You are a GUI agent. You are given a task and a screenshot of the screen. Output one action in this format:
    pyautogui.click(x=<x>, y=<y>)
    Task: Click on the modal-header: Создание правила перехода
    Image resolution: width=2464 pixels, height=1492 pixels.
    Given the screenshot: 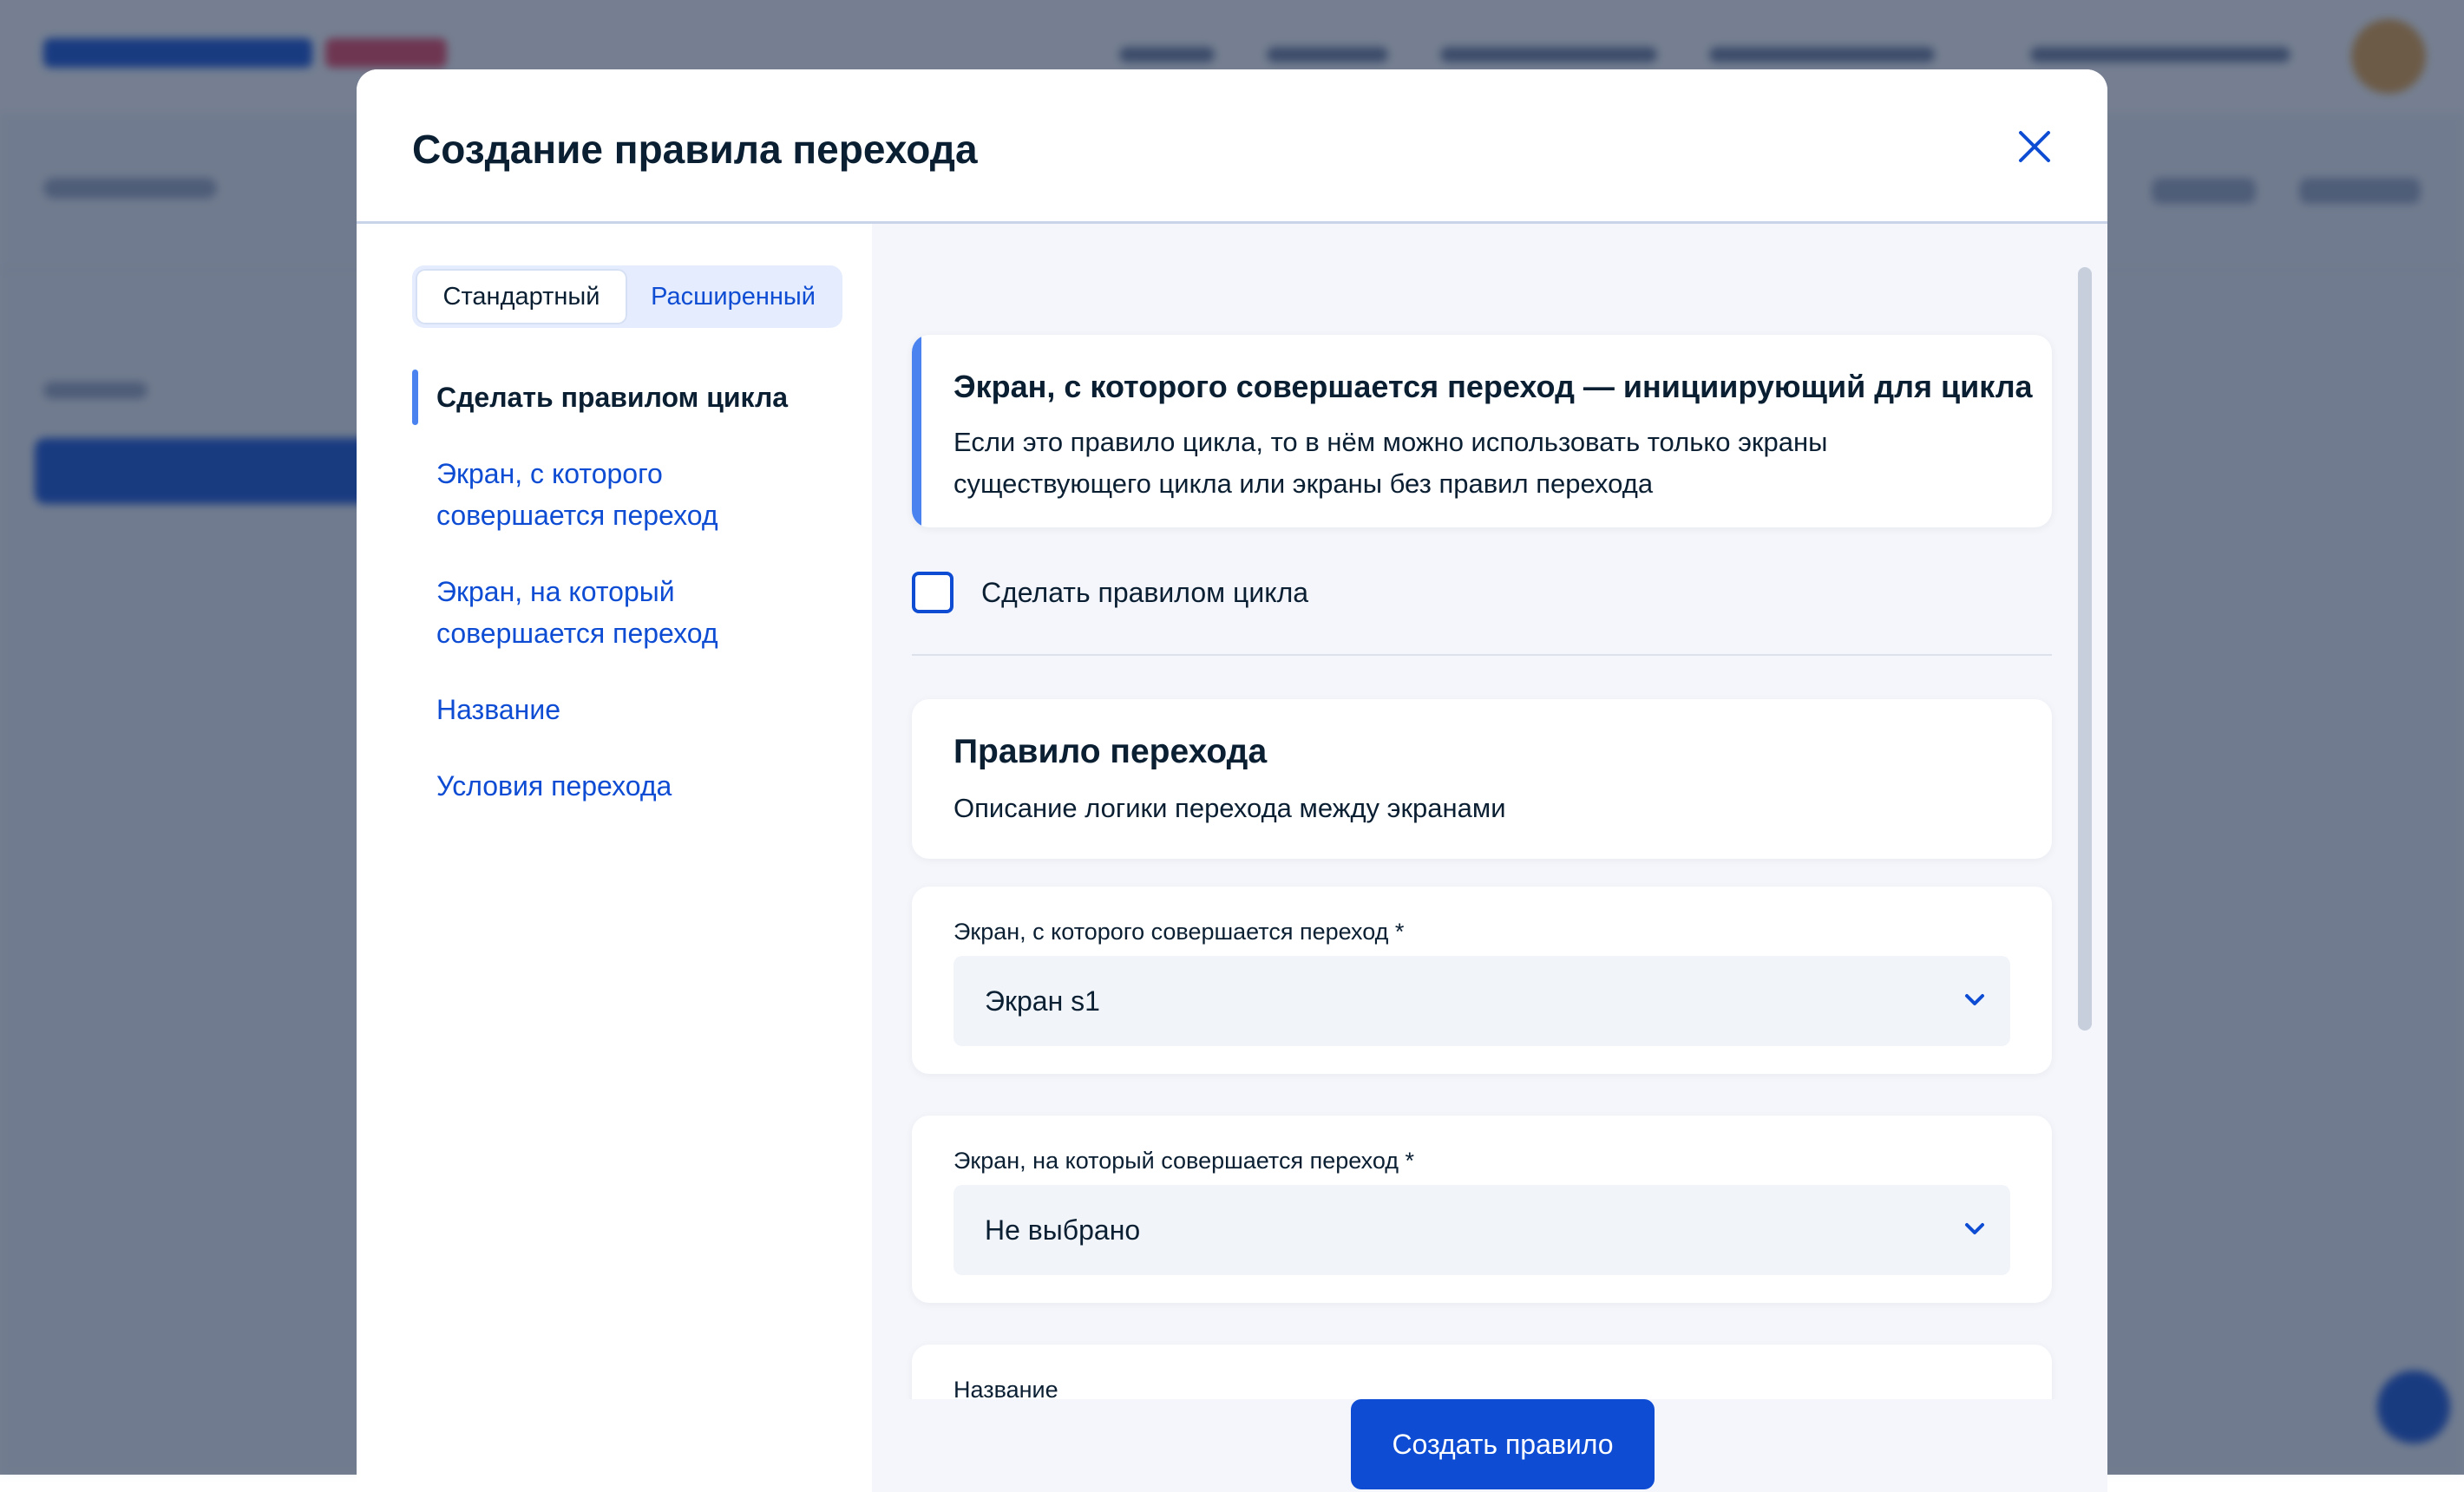 What is the action you would take?
    pyautogui.click(x=1232, y=147)
    